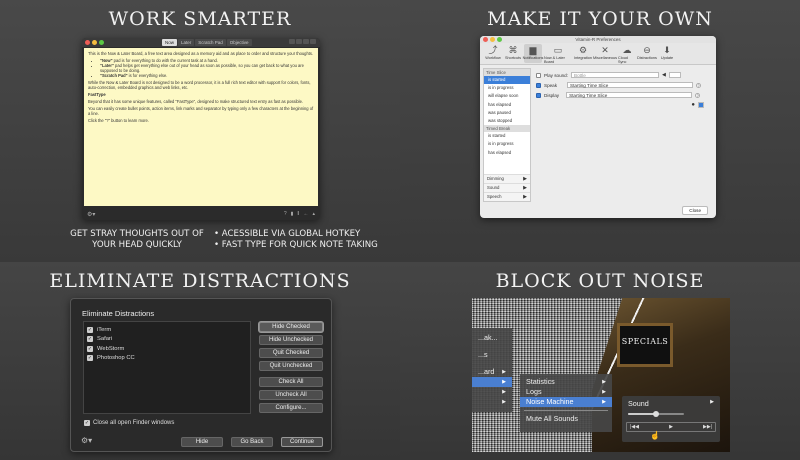 Image resolution: width=800 pixels, height=460 pixels. Describe the element at coordinates (167, 349) in the screenshot. I see `app-row: ✓ WebStorm` at that location.